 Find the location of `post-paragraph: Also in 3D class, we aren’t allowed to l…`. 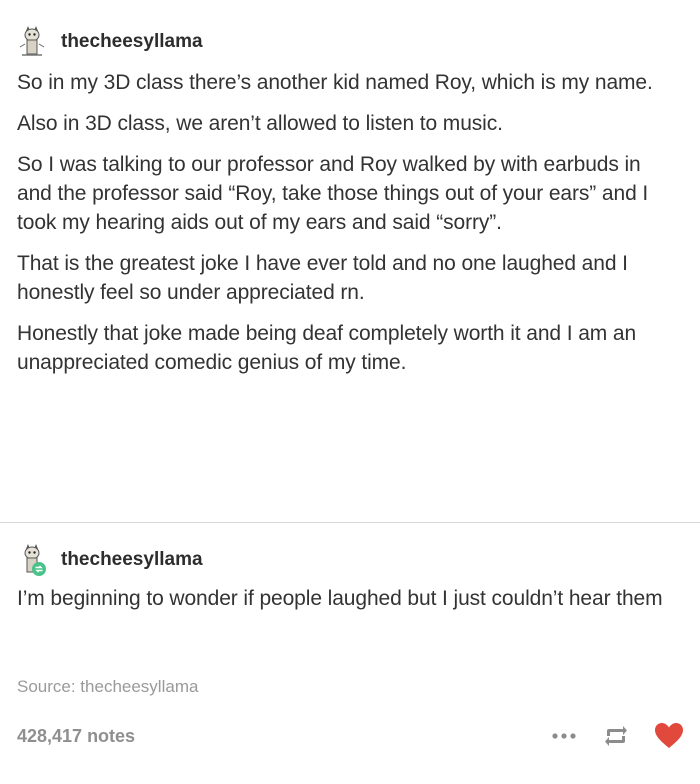

post-paragraph: Also in 3D class, we aren’t allowed to l… is located at coordinates (260, 123).